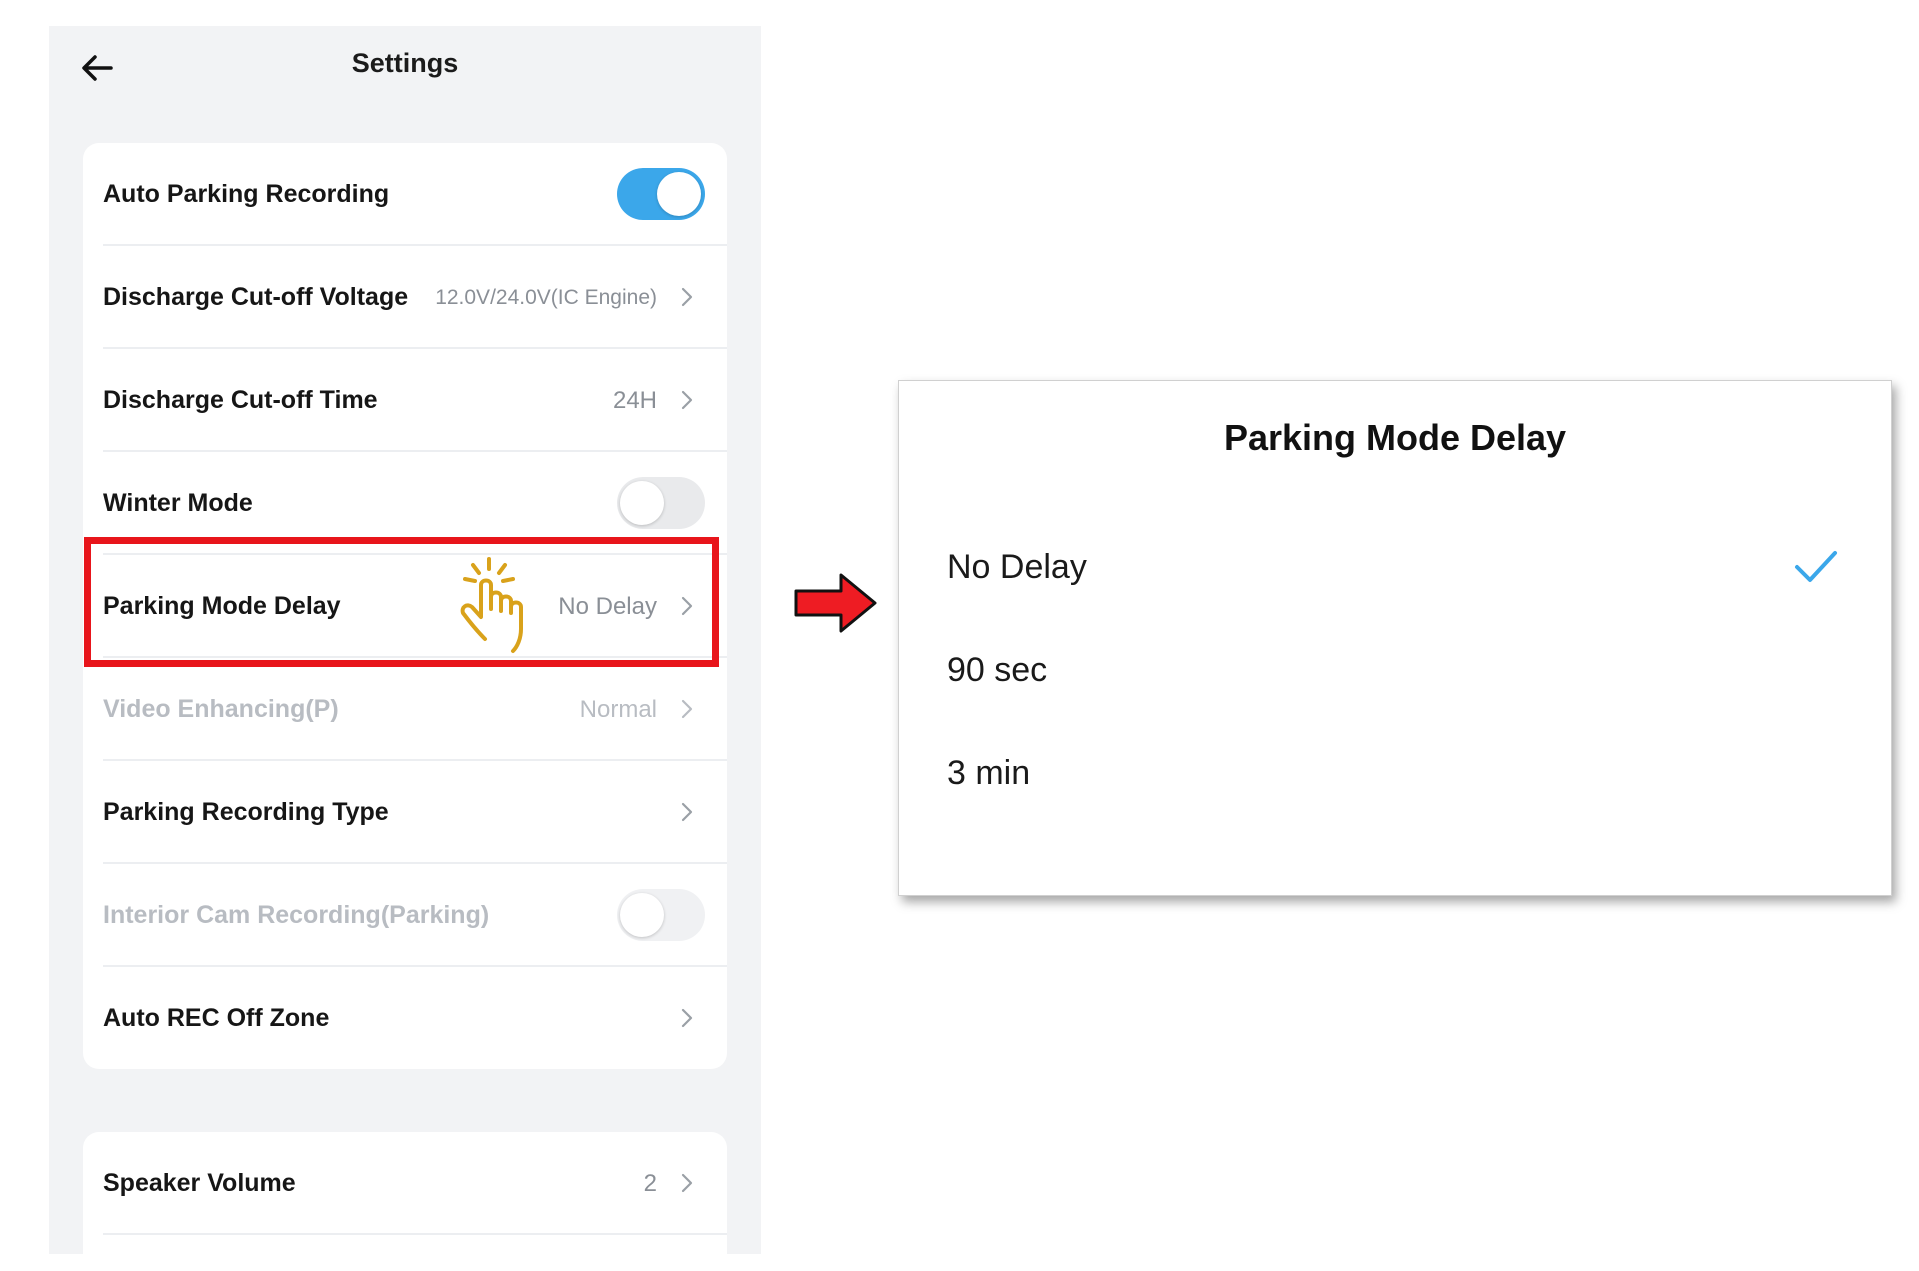  I want to click on setting-row-interior-cam-recording: Interior Cam Recording(Parking), so click(405, 915).